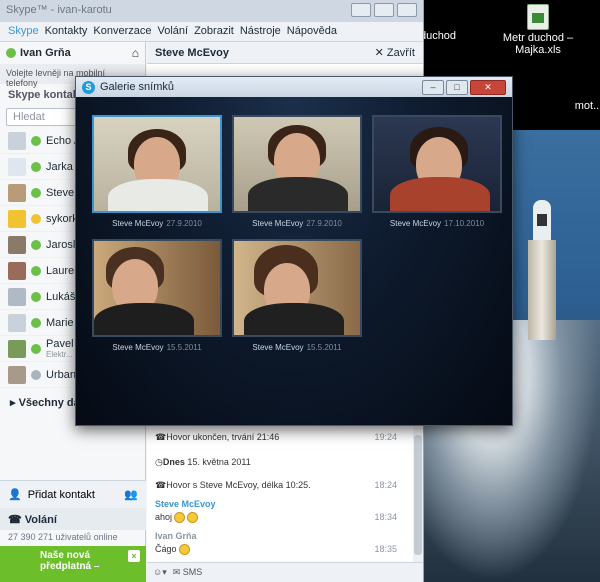 This screenshot has width=600, height=582. I want to click on snapshot-caption: Steve McEvoy 27.9.2010, so click(297, 223).